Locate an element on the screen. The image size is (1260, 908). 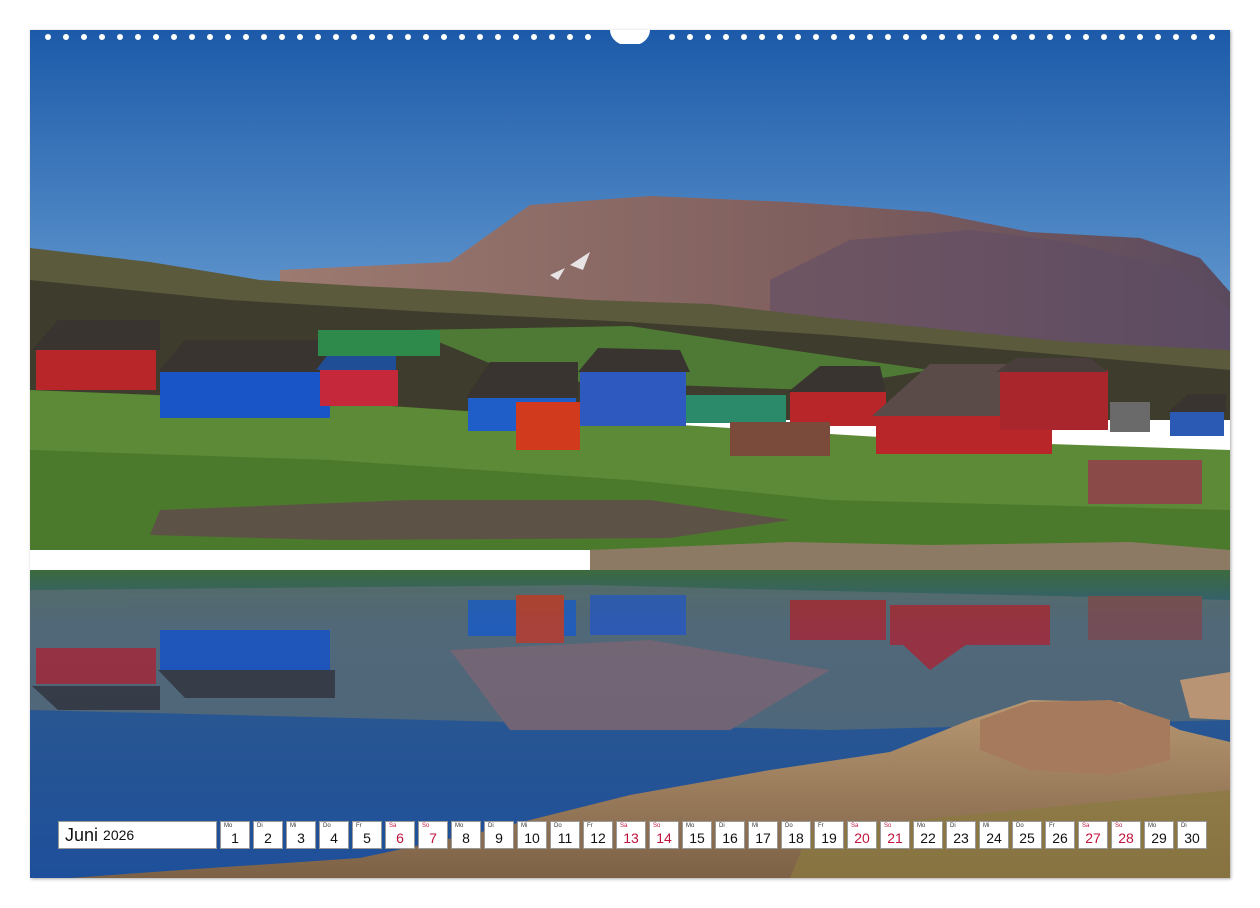
day-cell: Mo 15 is located at coordinates (697, 835).